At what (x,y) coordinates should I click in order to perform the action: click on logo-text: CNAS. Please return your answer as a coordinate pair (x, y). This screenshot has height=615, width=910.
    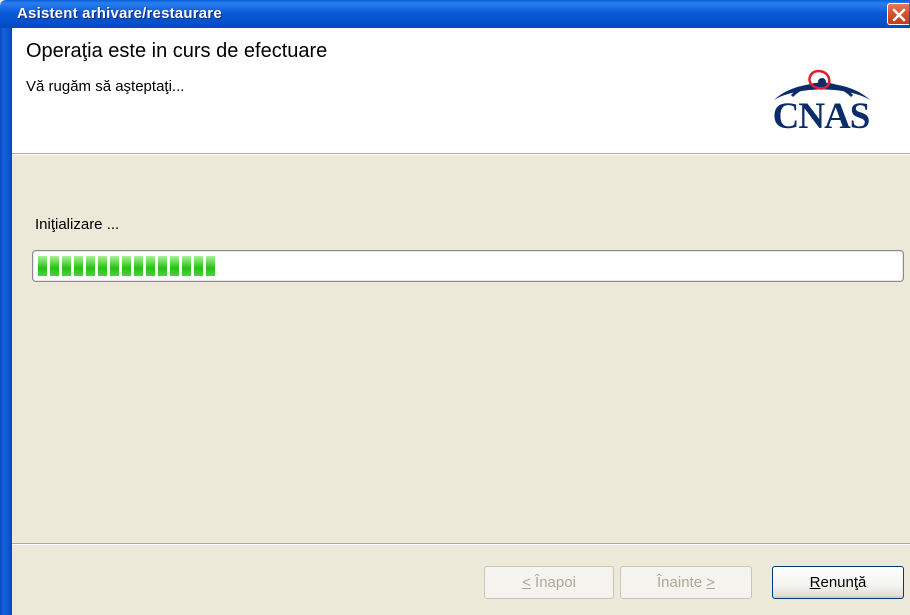
    Looking at the image, I should click on (821, 116).